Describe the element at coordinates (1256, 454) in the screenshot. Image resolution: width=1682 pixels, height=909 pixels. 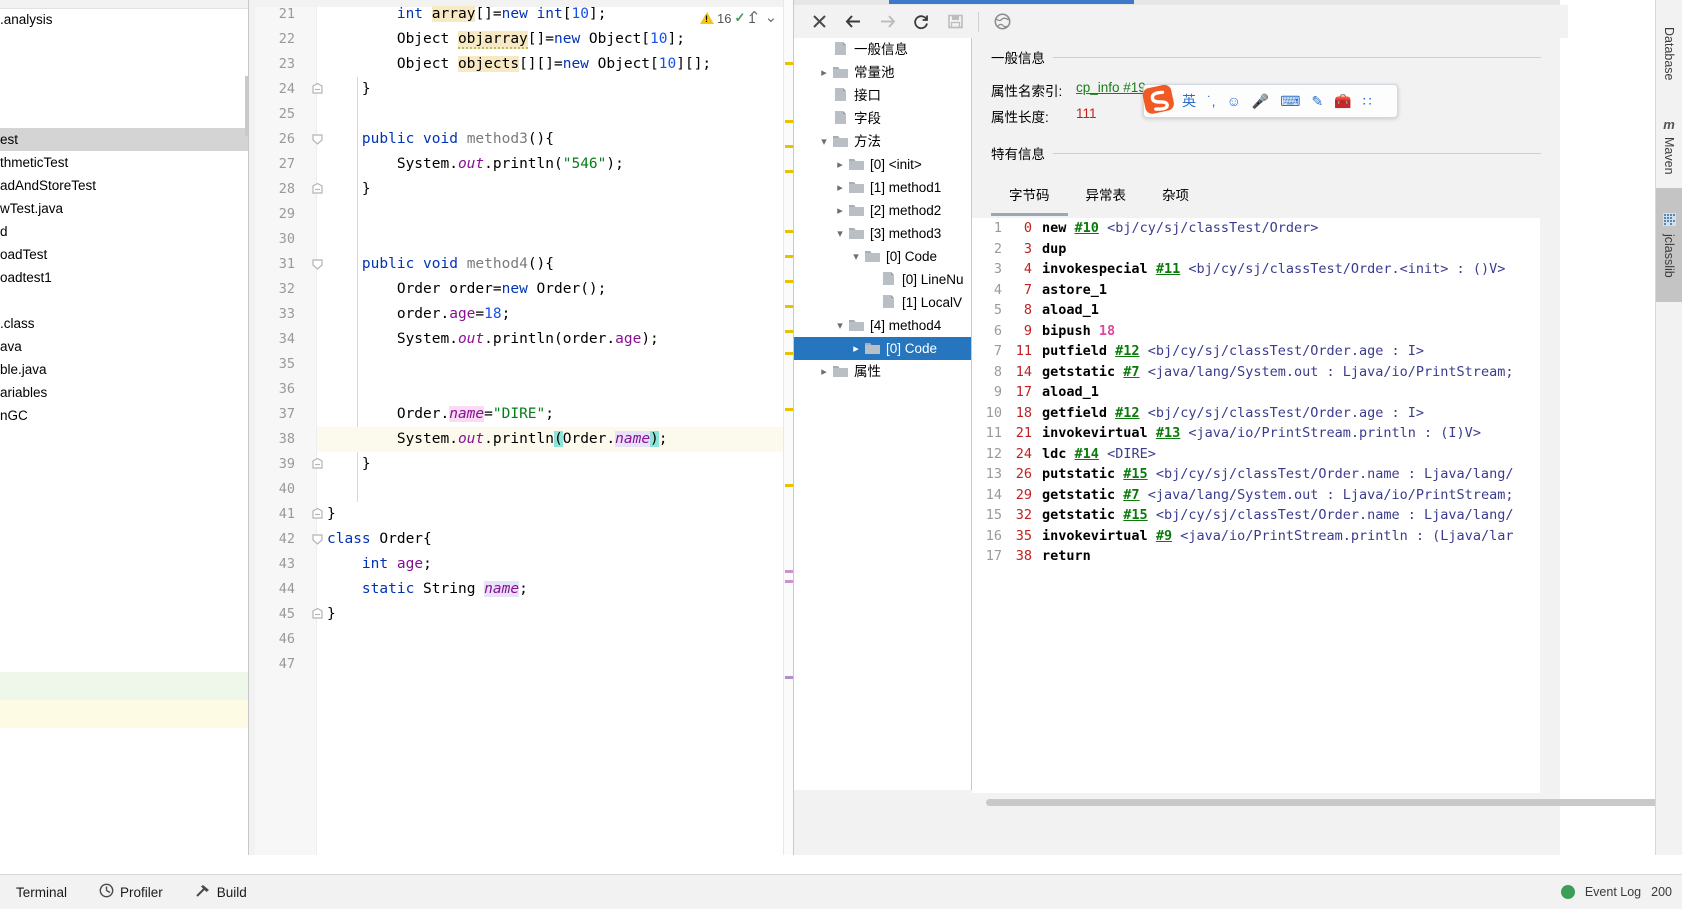
I see `bytecode-row: 12 24 ldc #14 <DIRE>` at that location.